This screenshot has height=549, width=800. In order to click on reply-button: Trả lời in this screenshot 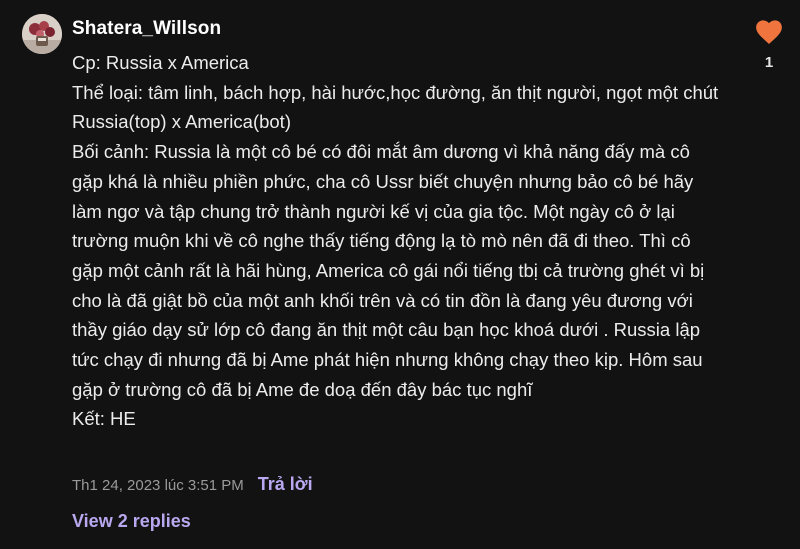, I will do `click(285, 484)`.